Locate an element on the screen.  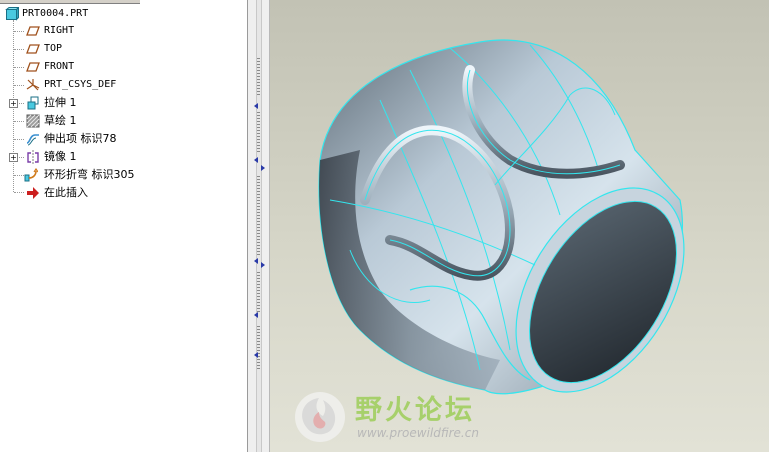
tree-header-bar is located at coordinates (70, 2).